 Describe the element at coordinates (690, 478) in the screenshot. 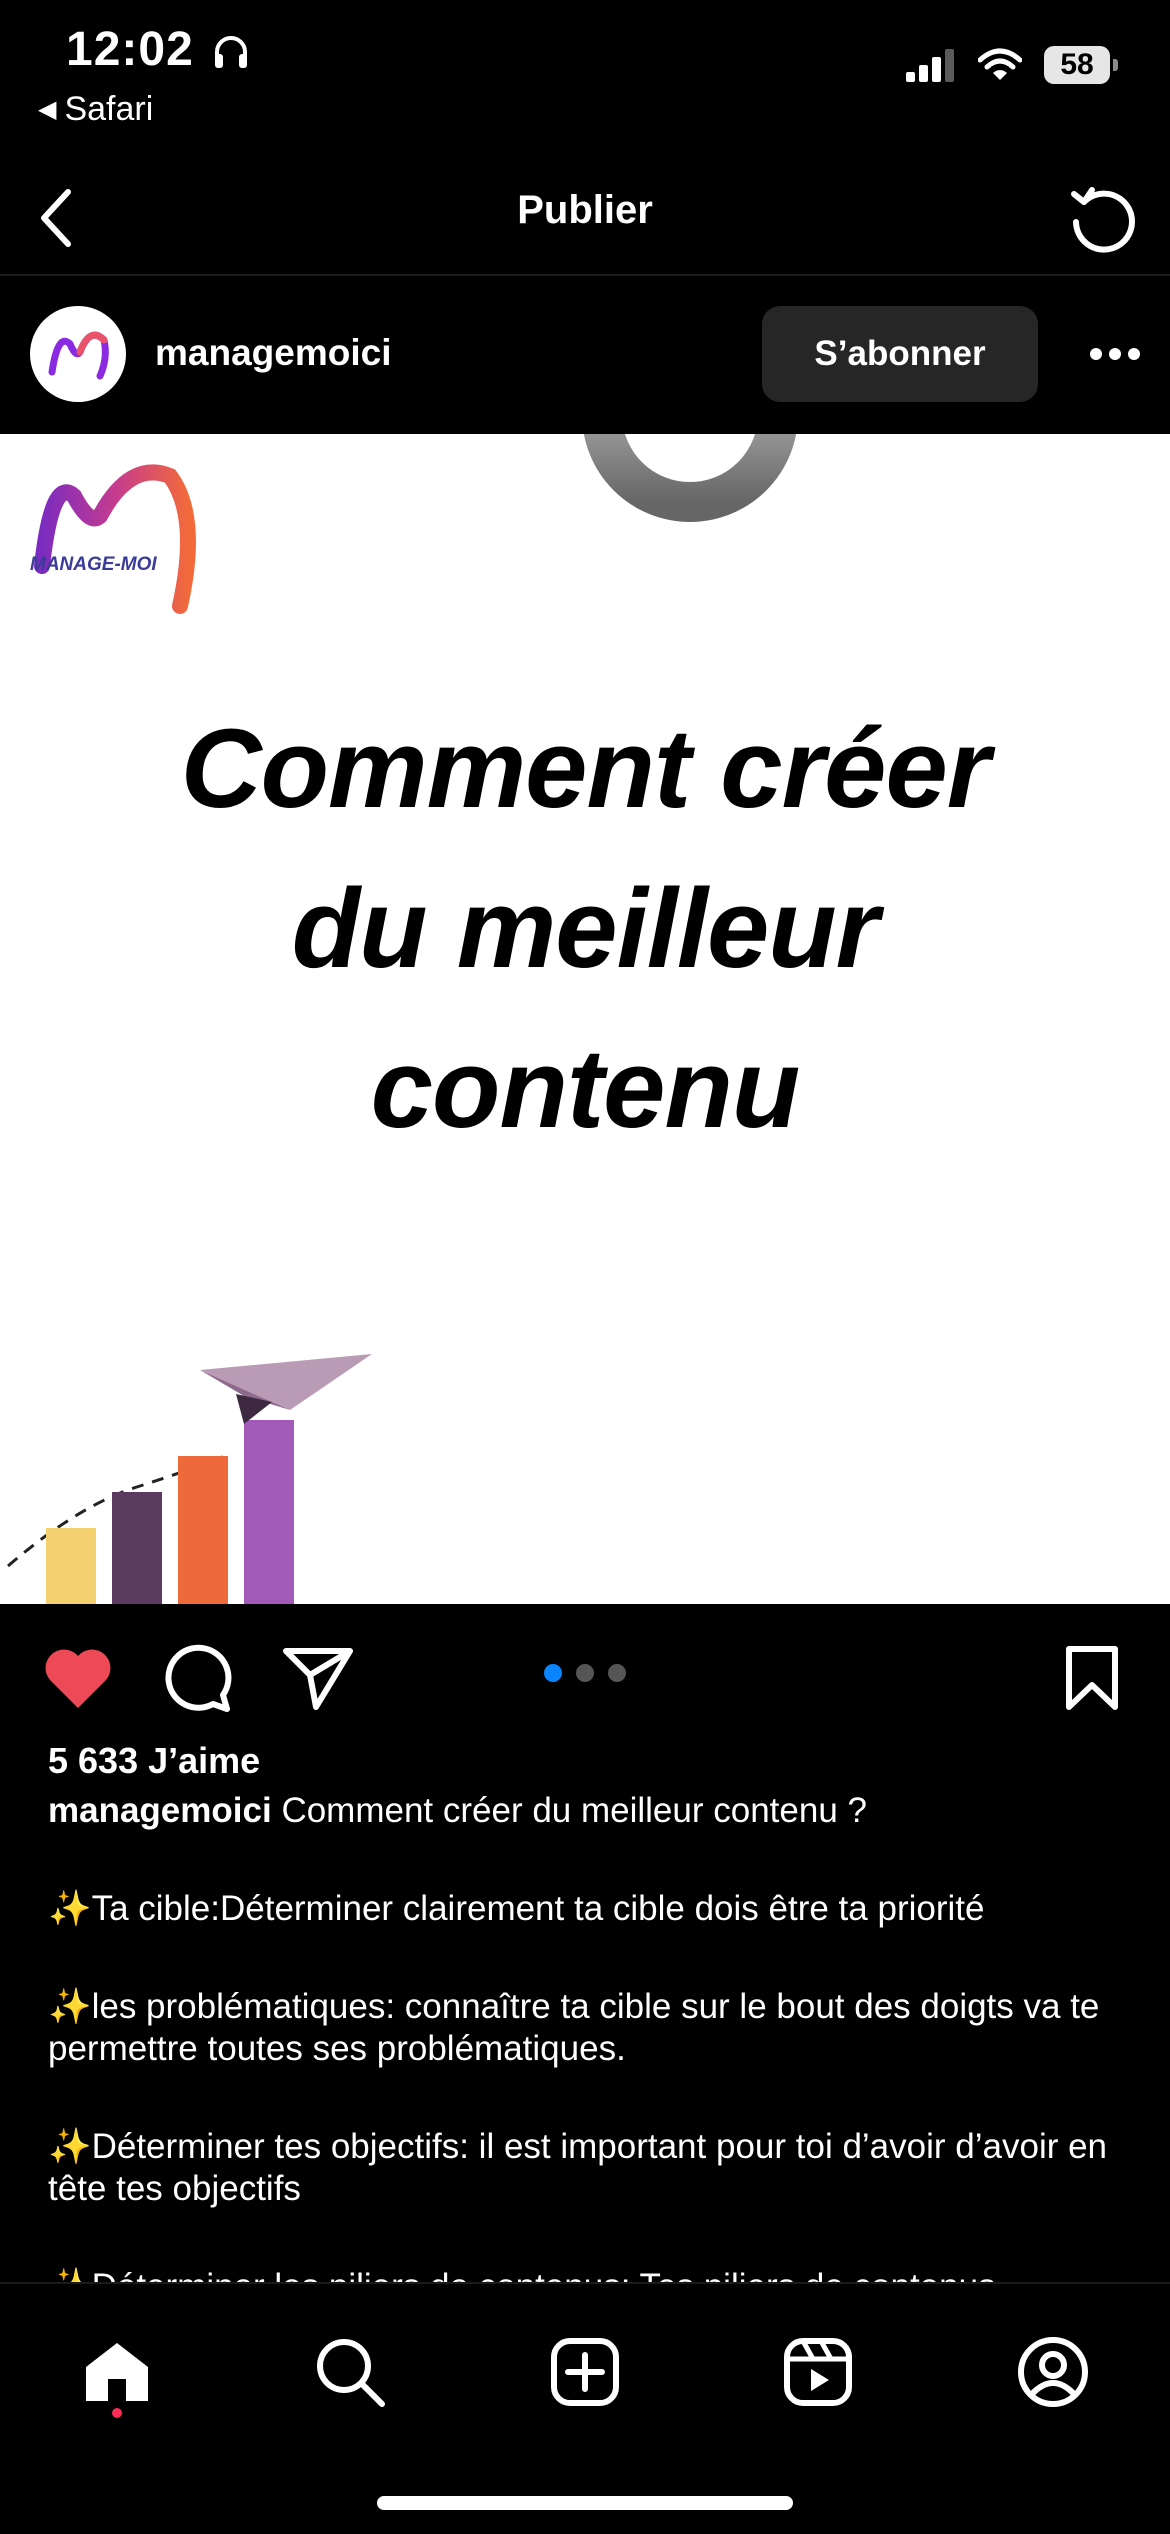

I see `decorative-ring` at that location.